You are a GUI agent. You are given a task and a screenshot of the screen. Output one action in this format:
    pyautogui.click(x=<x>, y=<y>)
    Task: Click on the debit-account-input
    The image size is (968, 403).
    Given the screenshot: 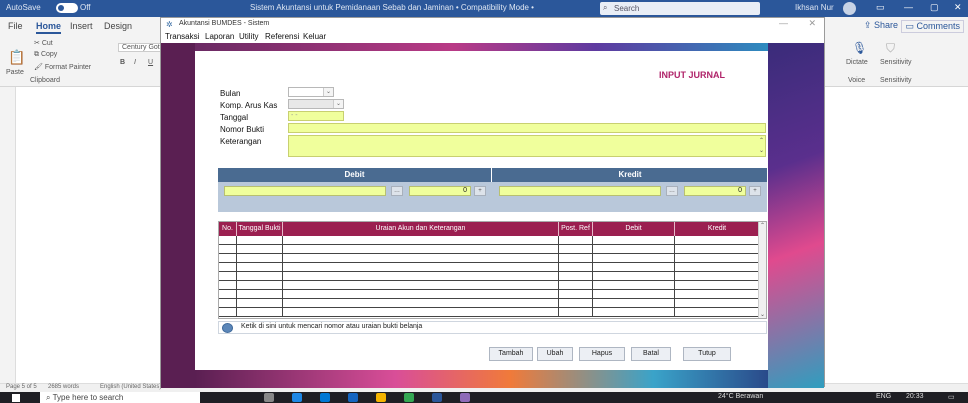 What is the action you would take?
    pyautogui.click(x=305, y=191)
    